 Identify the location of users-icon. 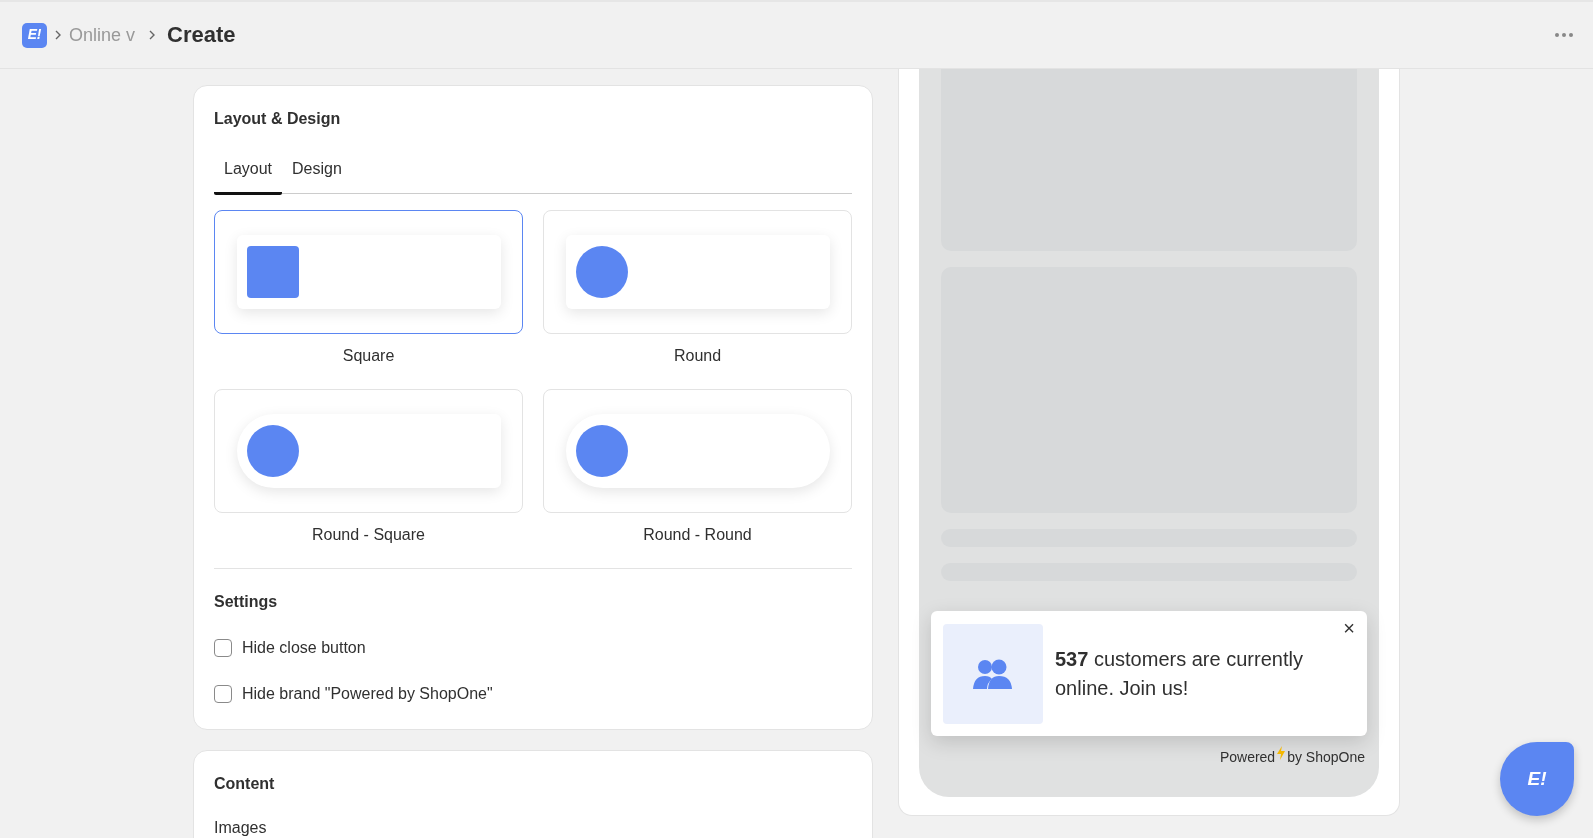
(993, 673).